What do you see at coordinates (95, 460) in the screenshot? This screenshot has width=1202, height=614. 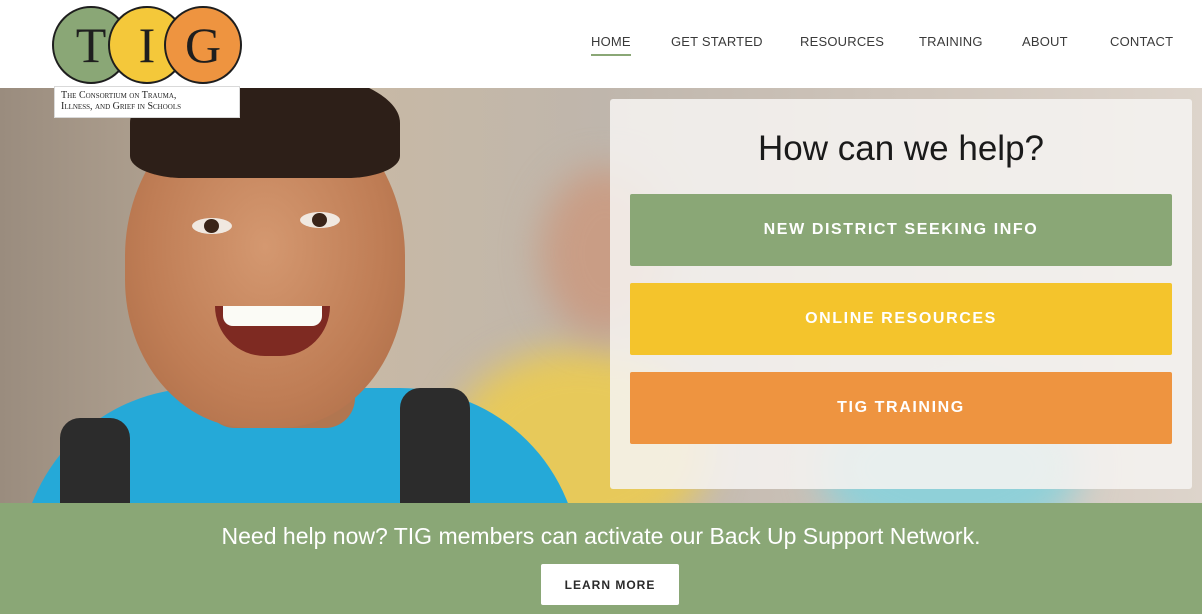 I see `hero-photo-strap-left` at bounding box center [95, 460].